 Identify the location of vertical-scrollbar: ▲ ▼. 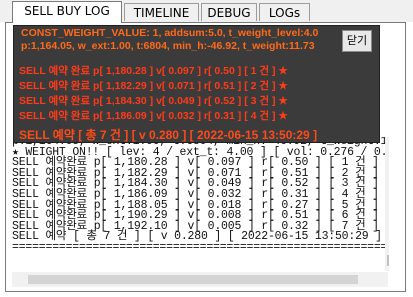
(387, 204).